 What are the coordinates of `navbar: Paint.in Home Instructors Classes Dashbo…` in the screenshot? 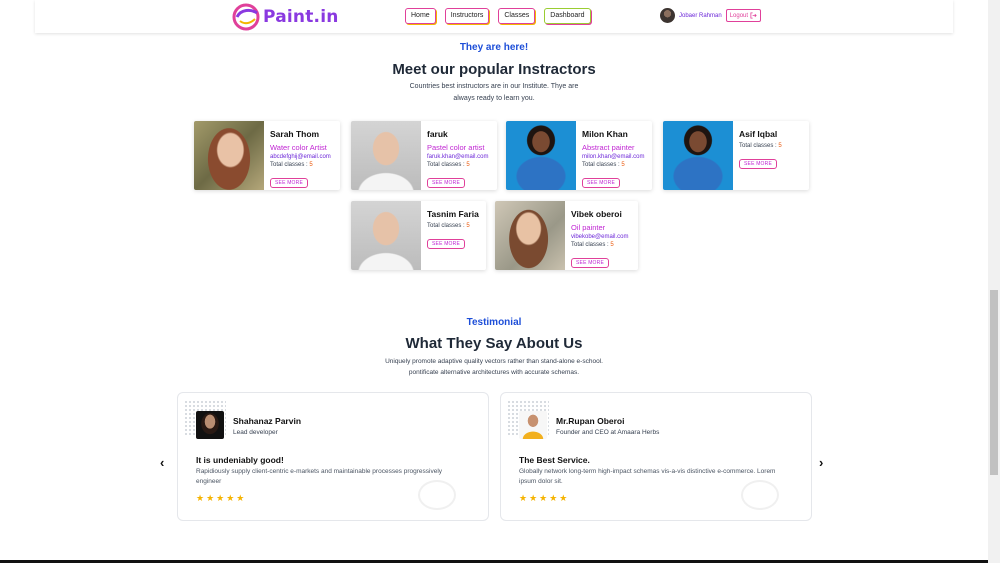 It's located at (494, 16).